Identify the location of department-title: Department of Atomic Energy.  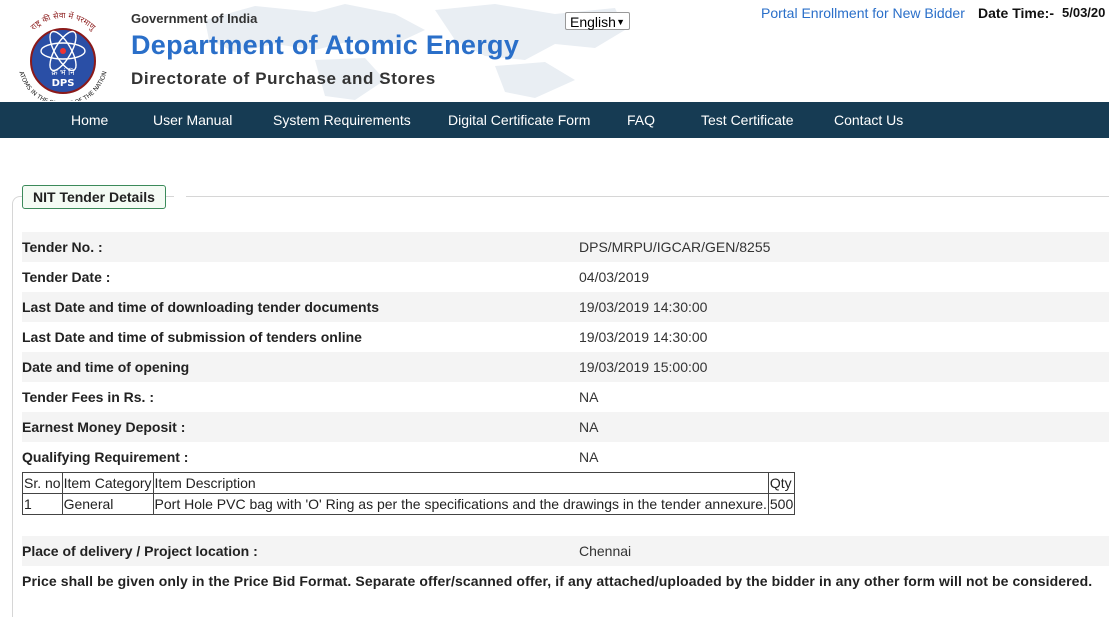
(325, 45).